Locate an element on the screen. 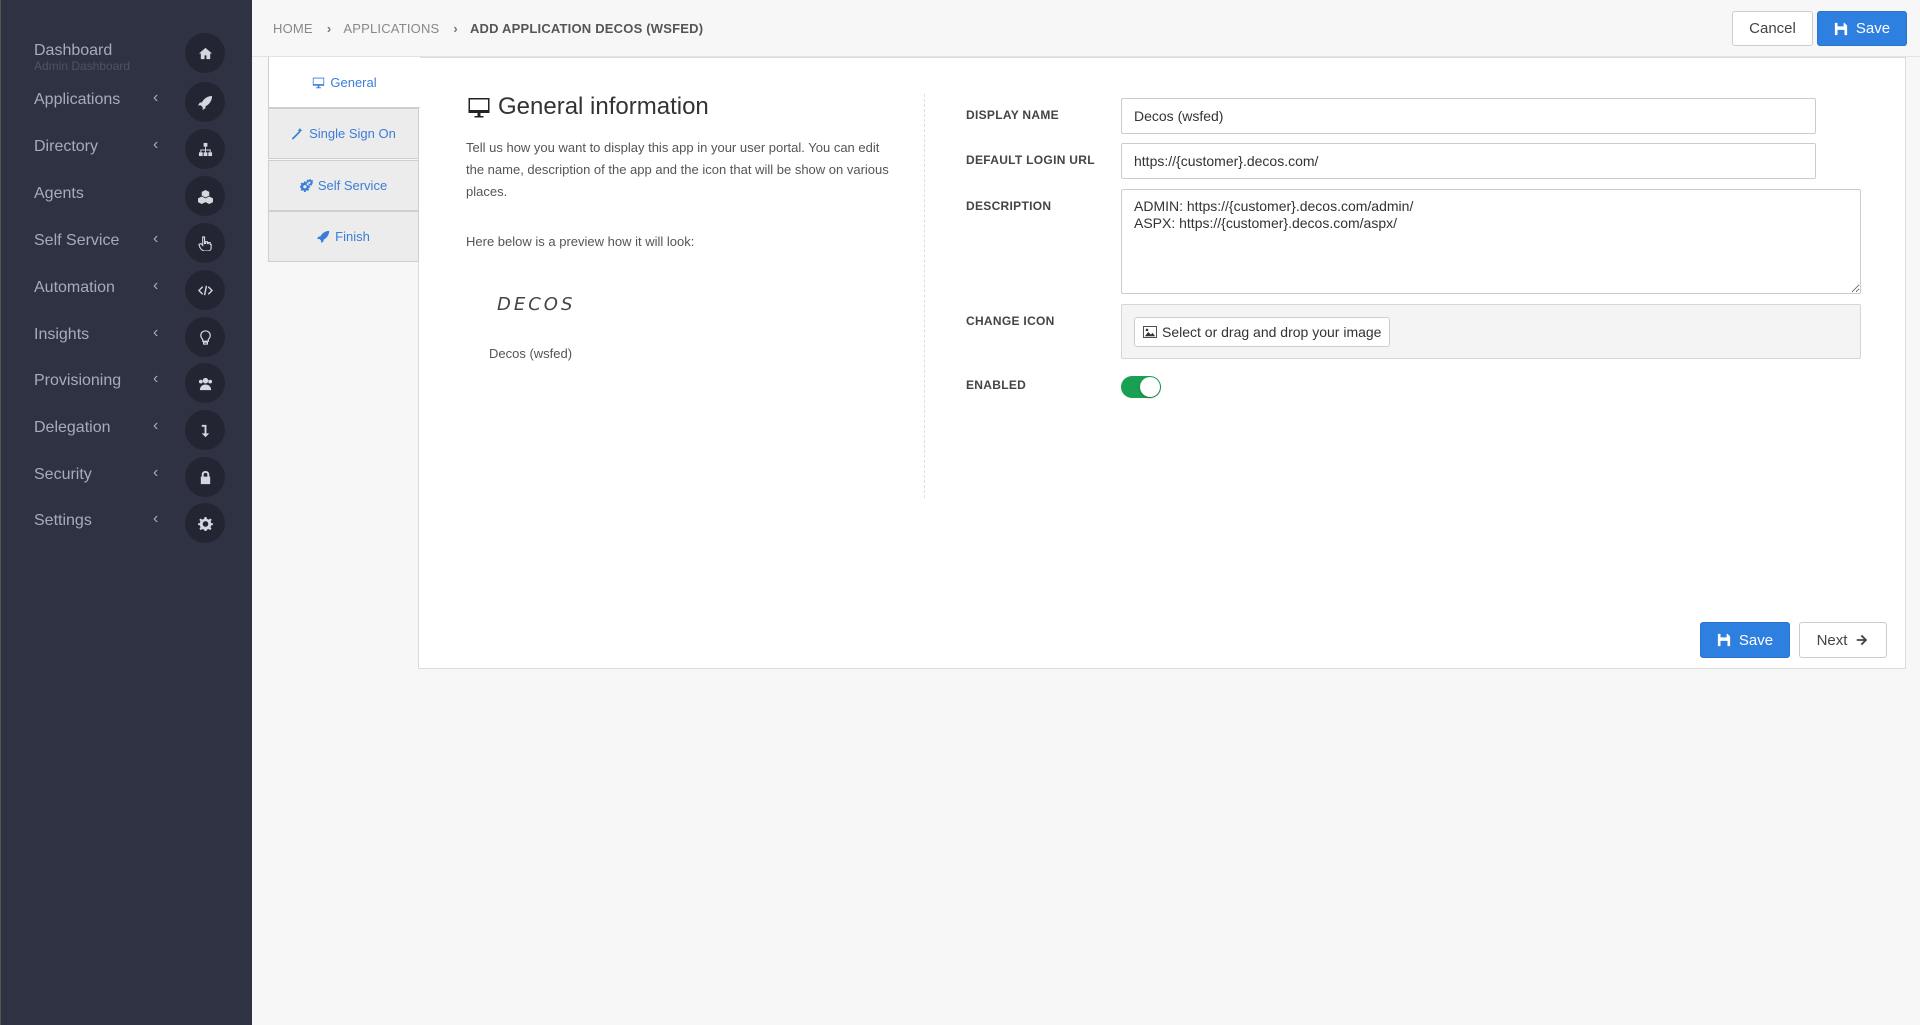  tab-finish: Finish is located at coordinates (343, 236).